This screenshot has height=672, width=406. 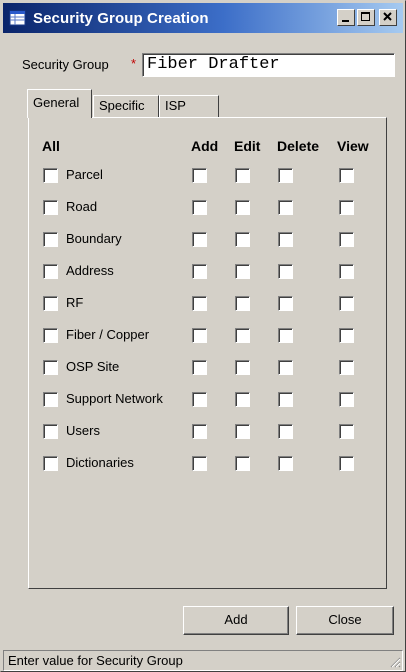 I want to click on close-button: Close, so click(x=345, y=620).